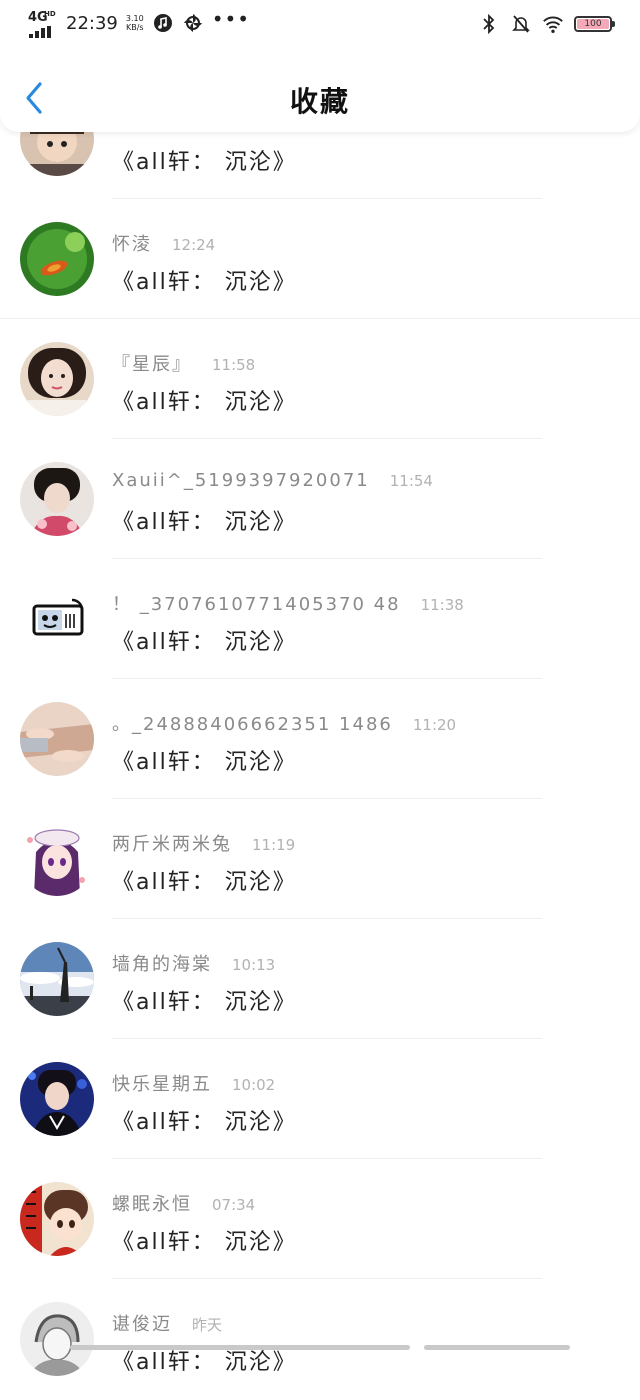 This screenshot has width=640, height=1400. I want to click on timestamp: 11:20, so click(434, 725).